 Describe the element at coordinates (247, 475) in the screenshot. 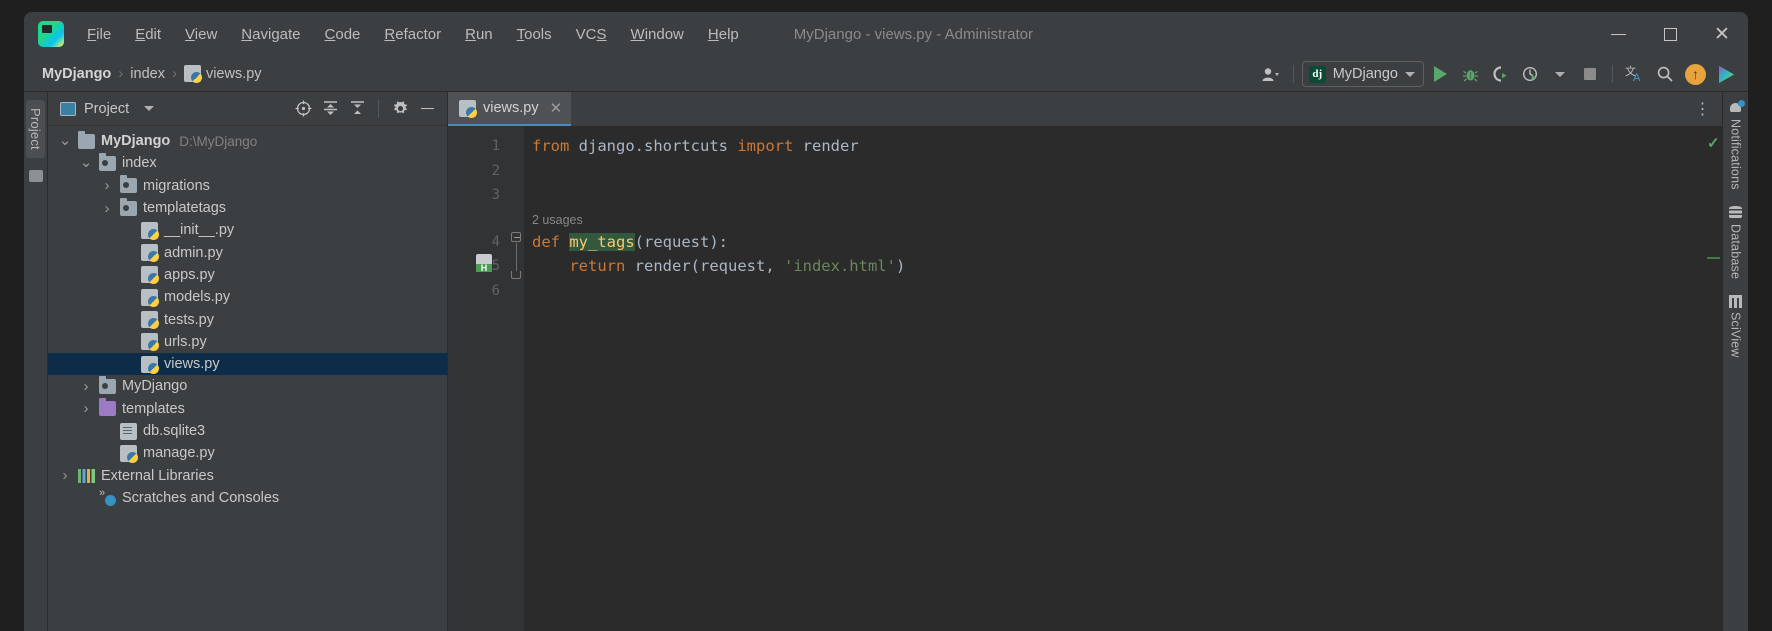

I see `tree-node-external-libraries: › External Libraries` at that location.